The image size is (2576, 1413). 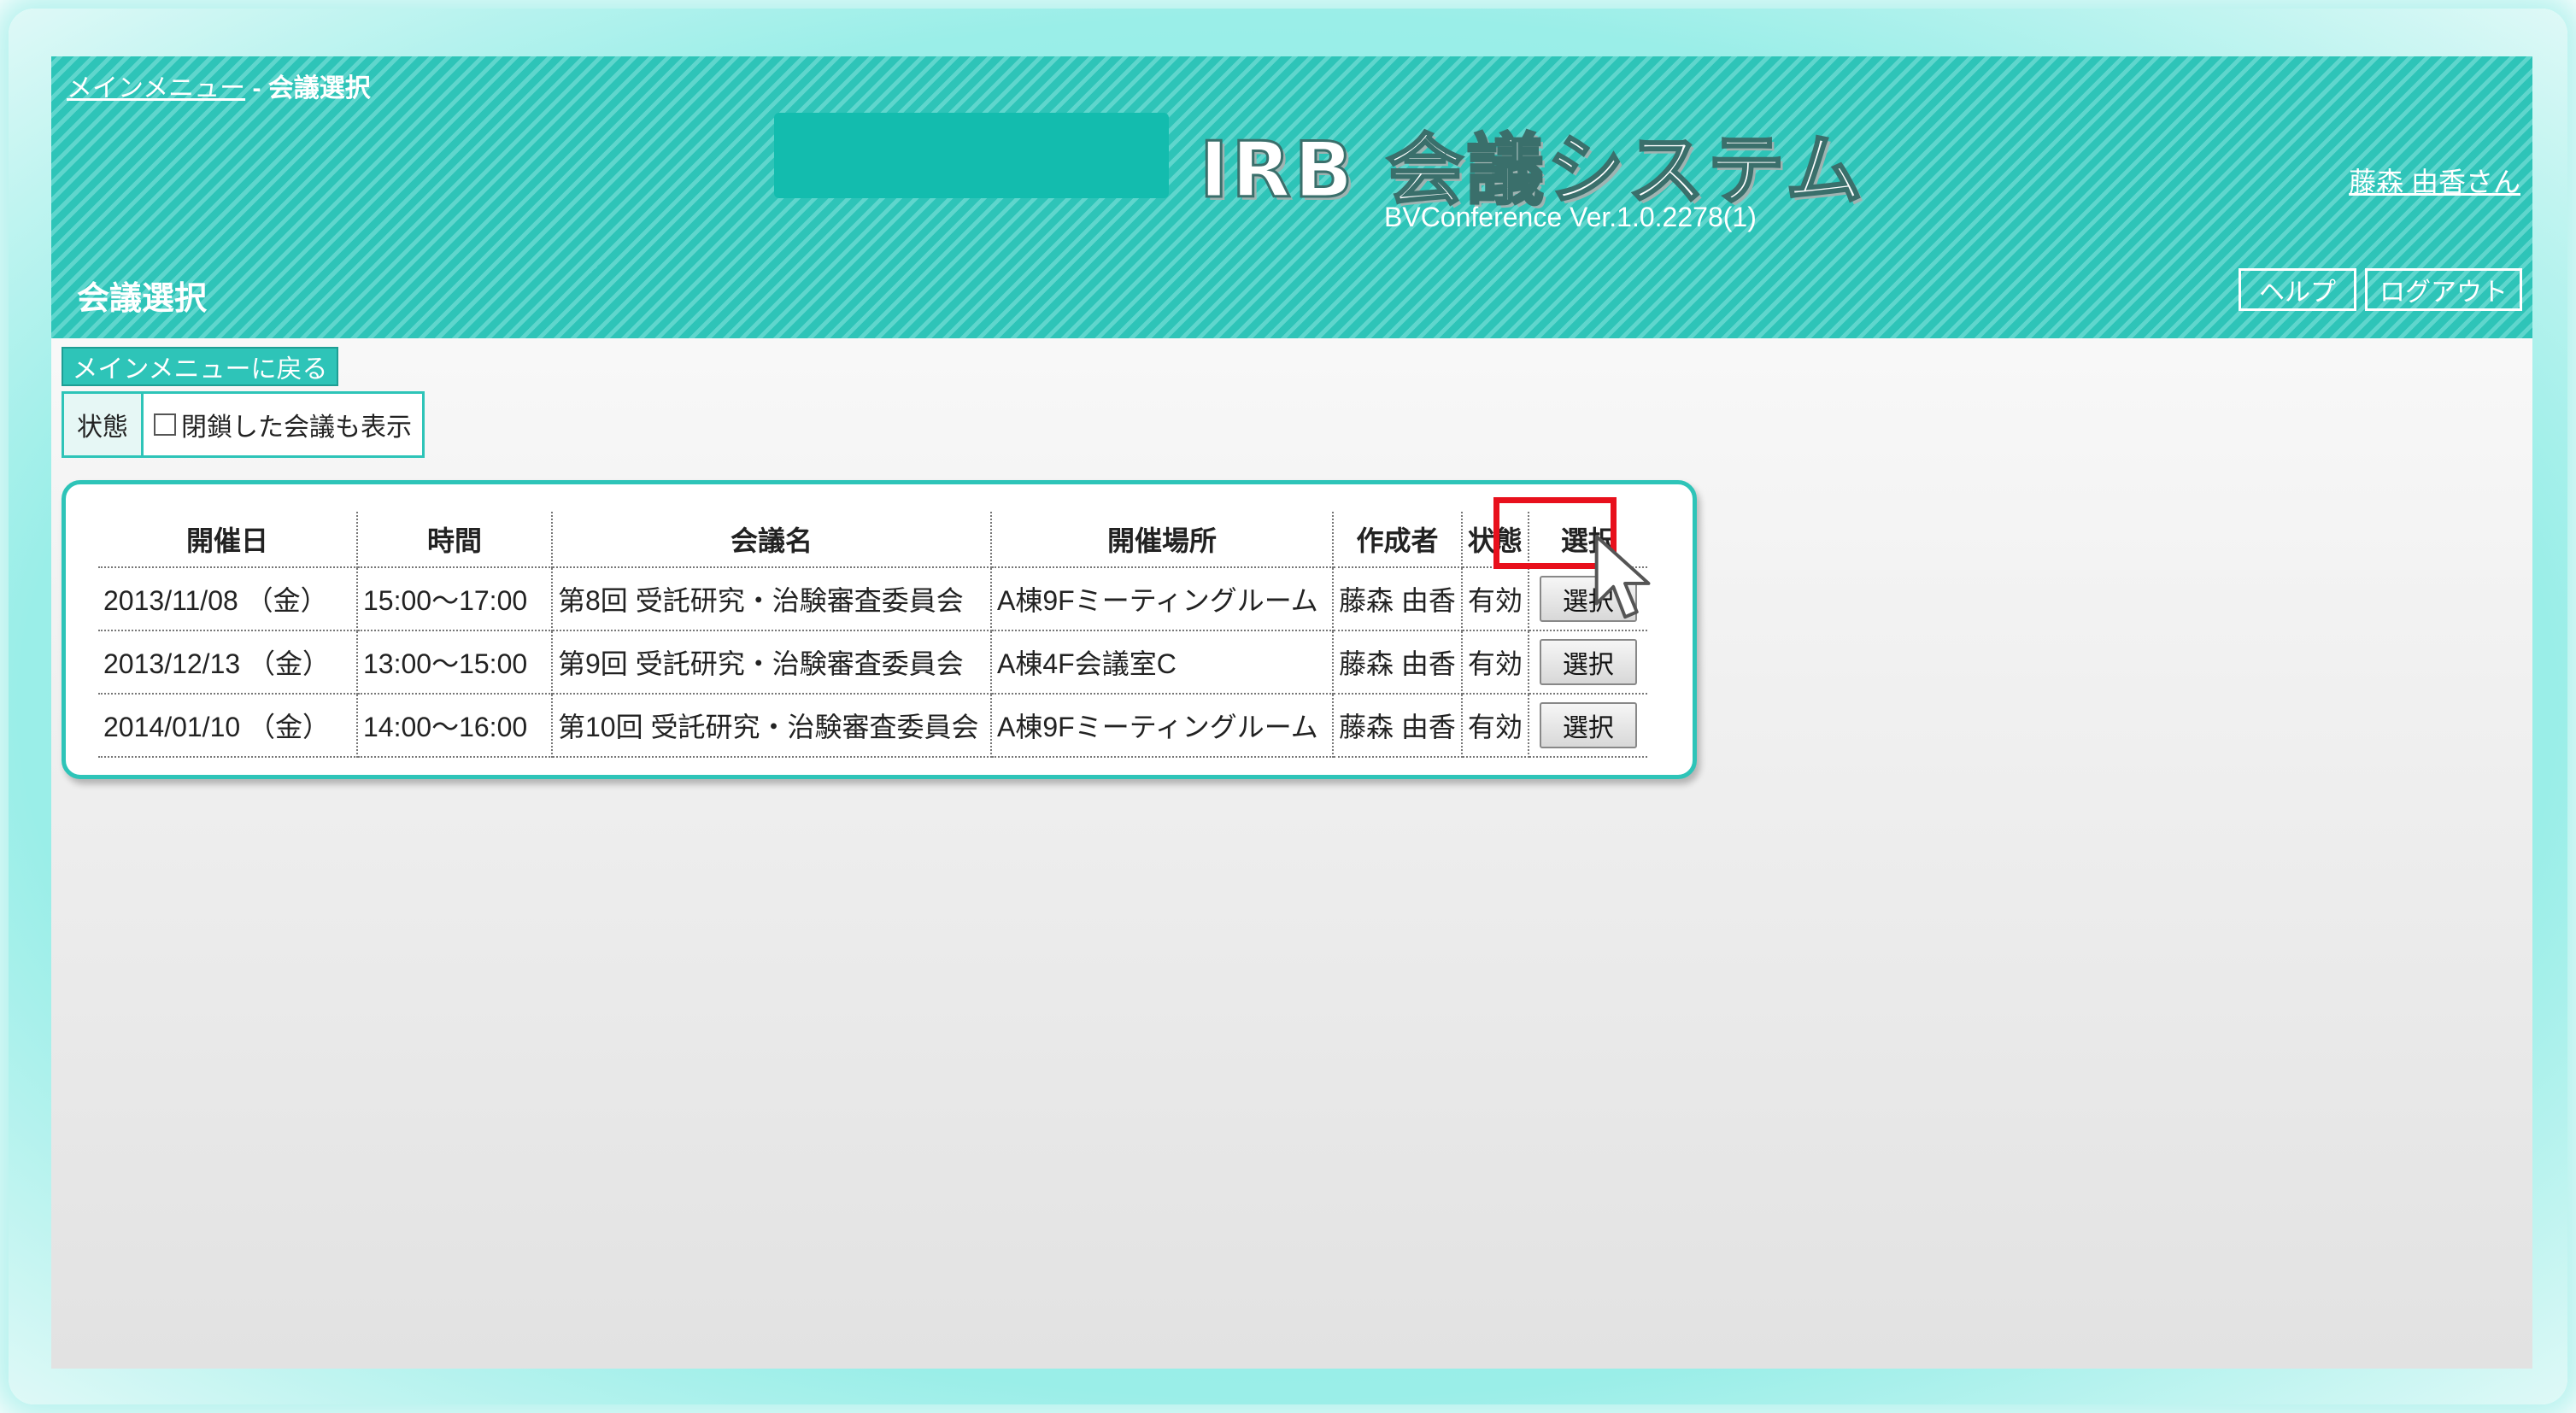 I want to click on cell-date: 2013/12/13 （金）, so click(x=228, y=662).